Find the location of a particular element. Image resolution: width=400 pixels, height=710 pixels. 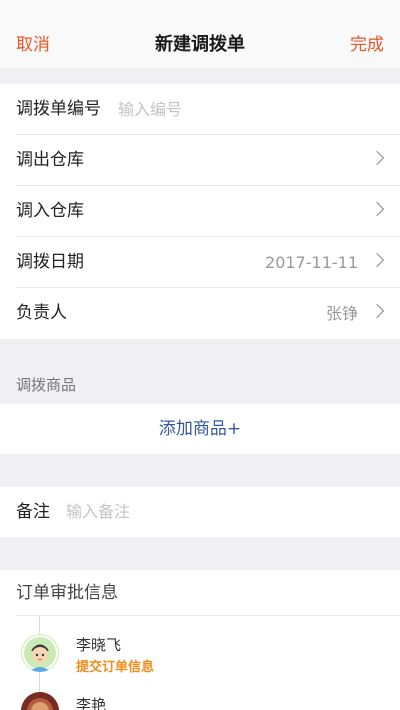

add-goods-button: 添加商品+ is located at coordinates (200, 429).